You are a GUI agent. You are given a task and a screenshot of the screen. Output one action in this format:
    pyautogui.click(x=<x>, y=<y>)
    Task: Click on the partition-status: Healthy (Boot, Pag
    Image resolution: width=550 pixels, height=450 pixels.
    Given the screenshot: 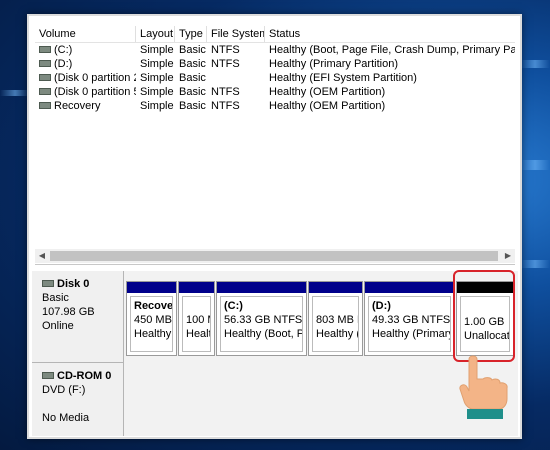 What is the action you would take?
    pyautogui.click(x=263, y=334)
    